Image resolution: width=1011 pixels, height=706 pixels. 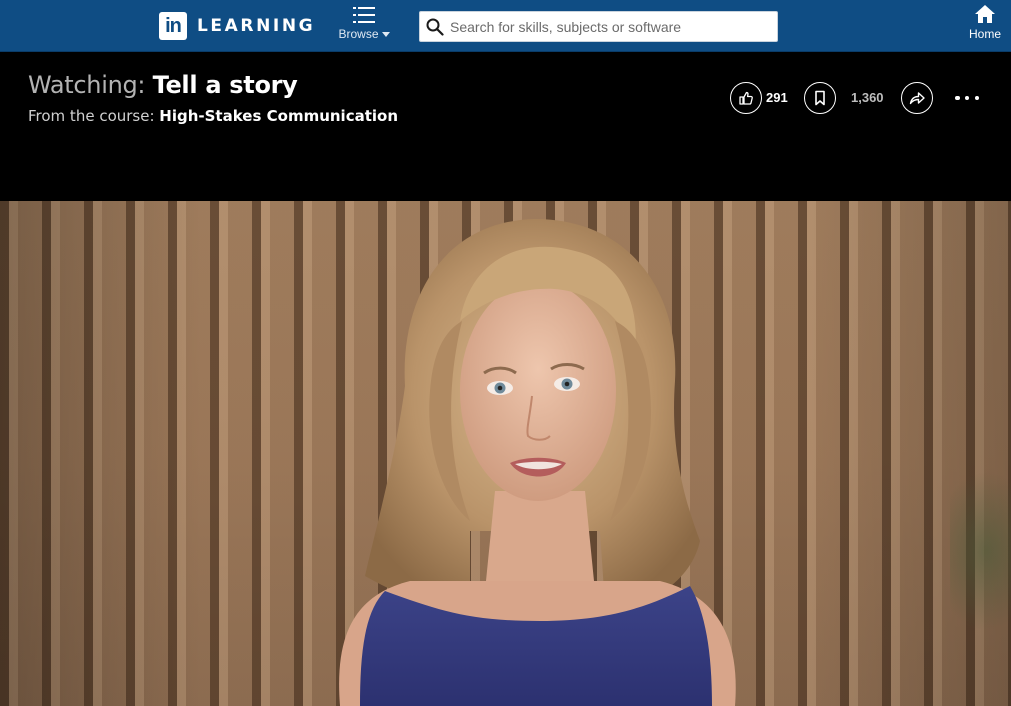 I want to click on more-options-button, so click(x=967, y=98).